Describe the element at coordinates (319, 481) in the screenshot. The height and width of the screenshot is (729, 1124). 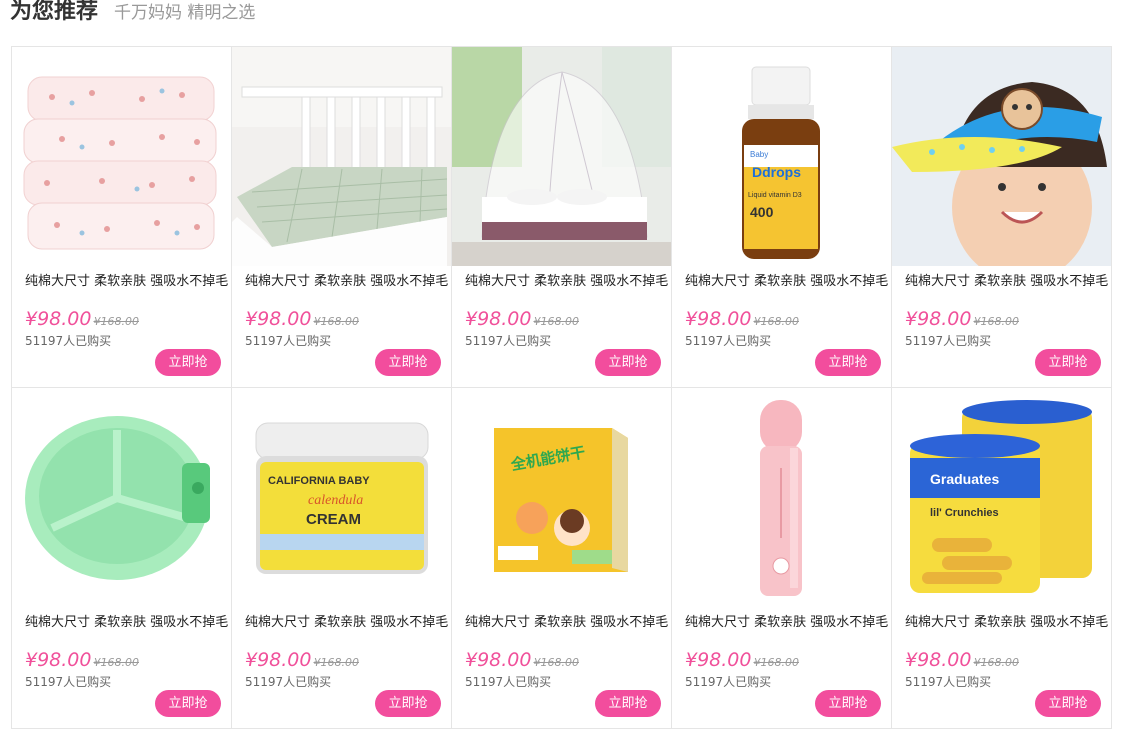
I see `cream-brand: CALIFORNIA BABY` at that location.